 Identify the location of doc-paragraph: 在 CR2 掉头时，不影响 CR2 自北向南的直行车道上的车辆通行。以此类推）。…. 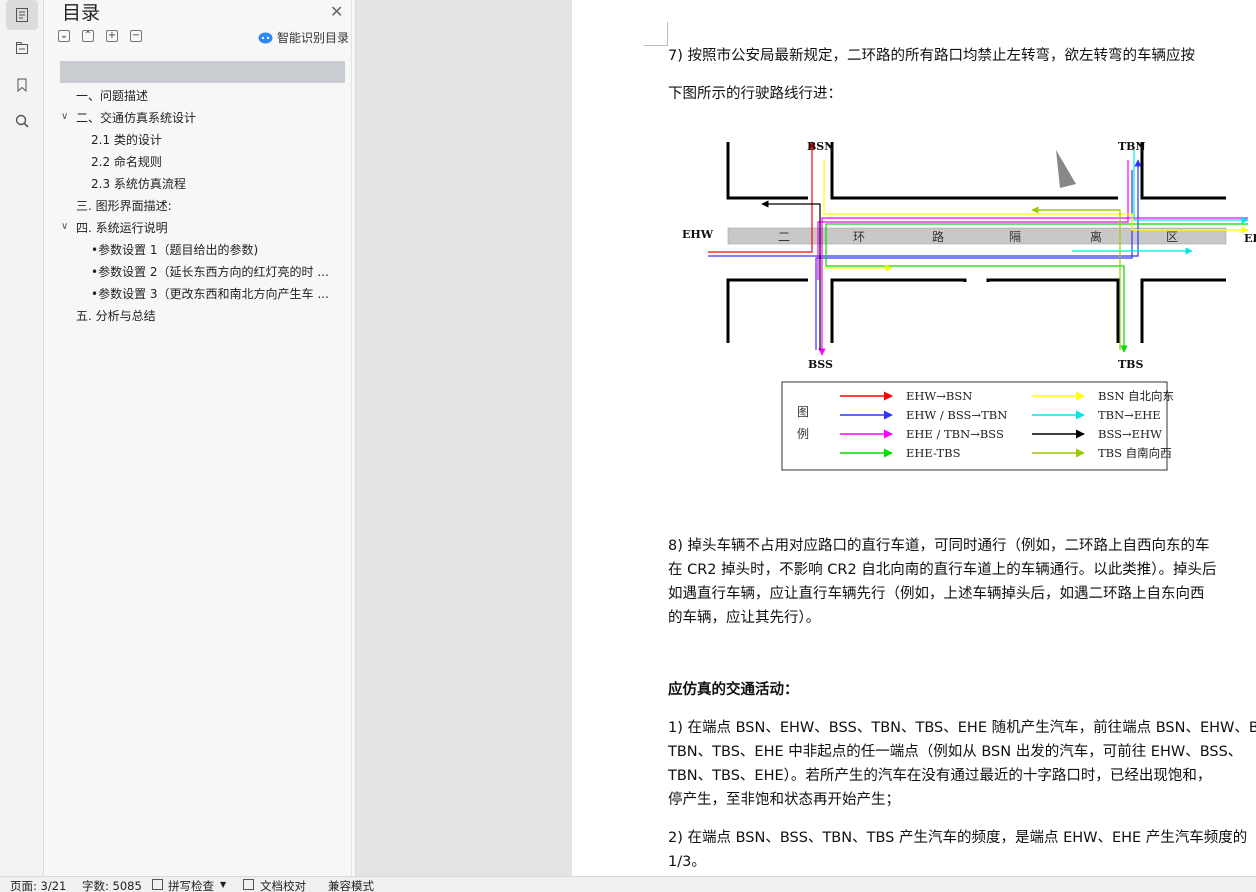
(942, 570).